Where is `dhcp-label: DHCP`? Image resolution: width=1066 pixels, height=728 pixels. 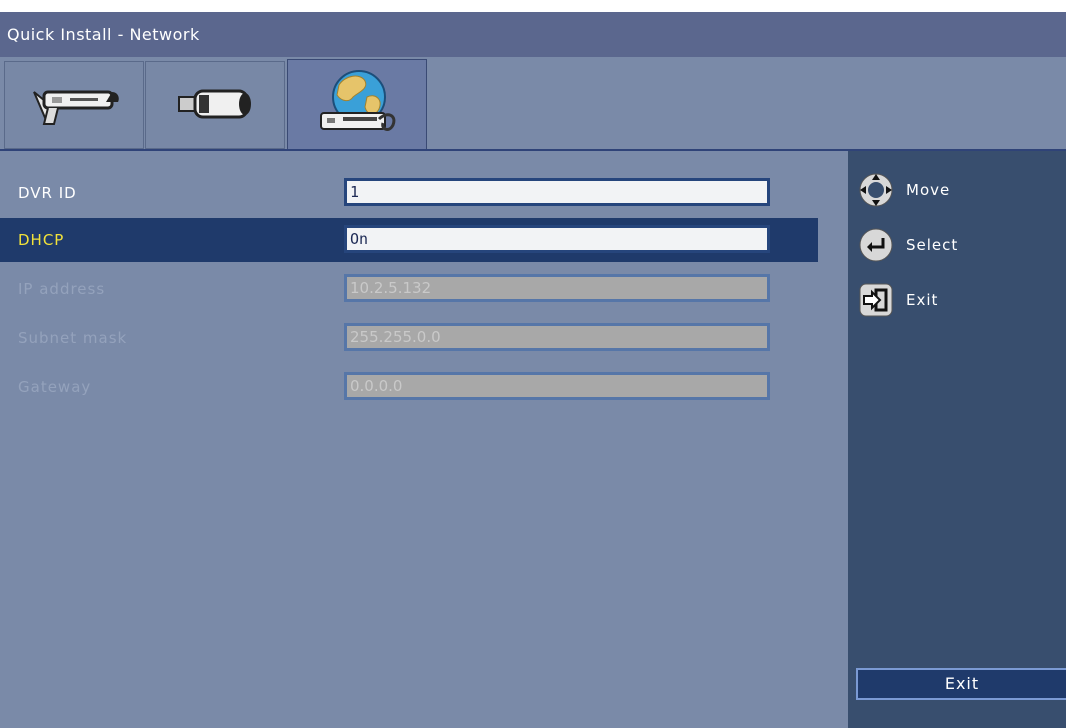
dhcp-label: DHCP is located at coordinates (41, 240).